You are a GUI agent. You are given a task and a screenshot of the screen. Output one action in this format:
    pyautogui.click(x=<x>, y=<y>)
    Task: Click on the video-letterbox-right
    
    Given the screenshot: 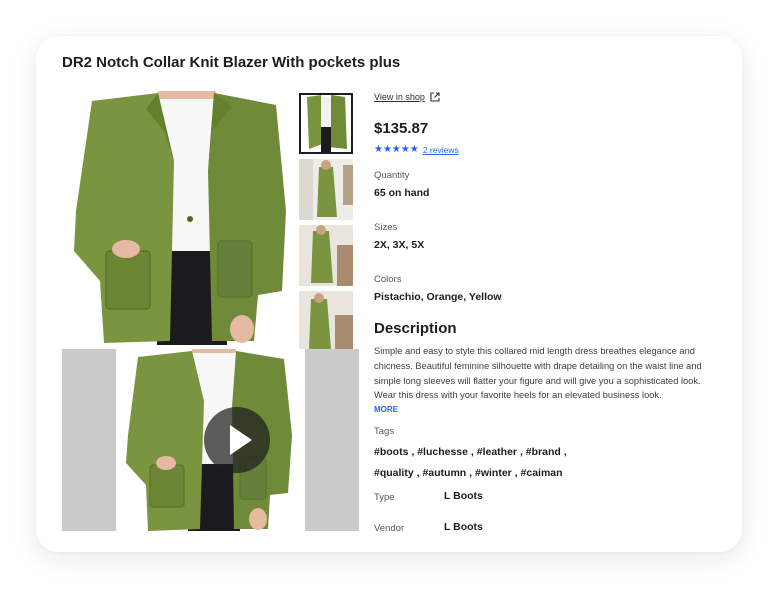 What is the action you would take?
    pyautogui.click(x=332, y=440)
    